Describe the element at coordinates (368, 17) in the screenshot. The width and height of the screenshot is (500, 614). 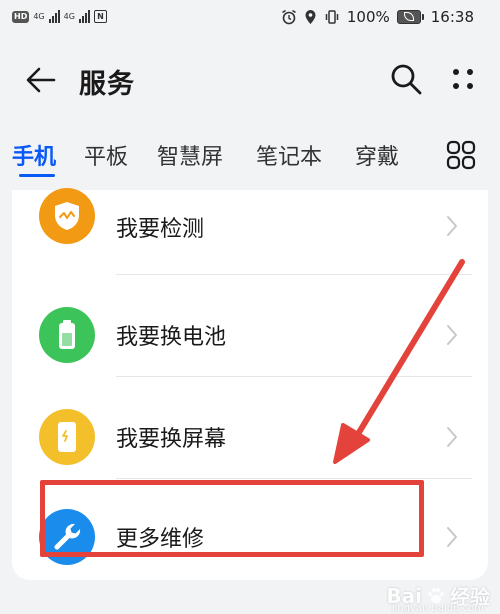
I see `battery-percent: 100%` at that location.